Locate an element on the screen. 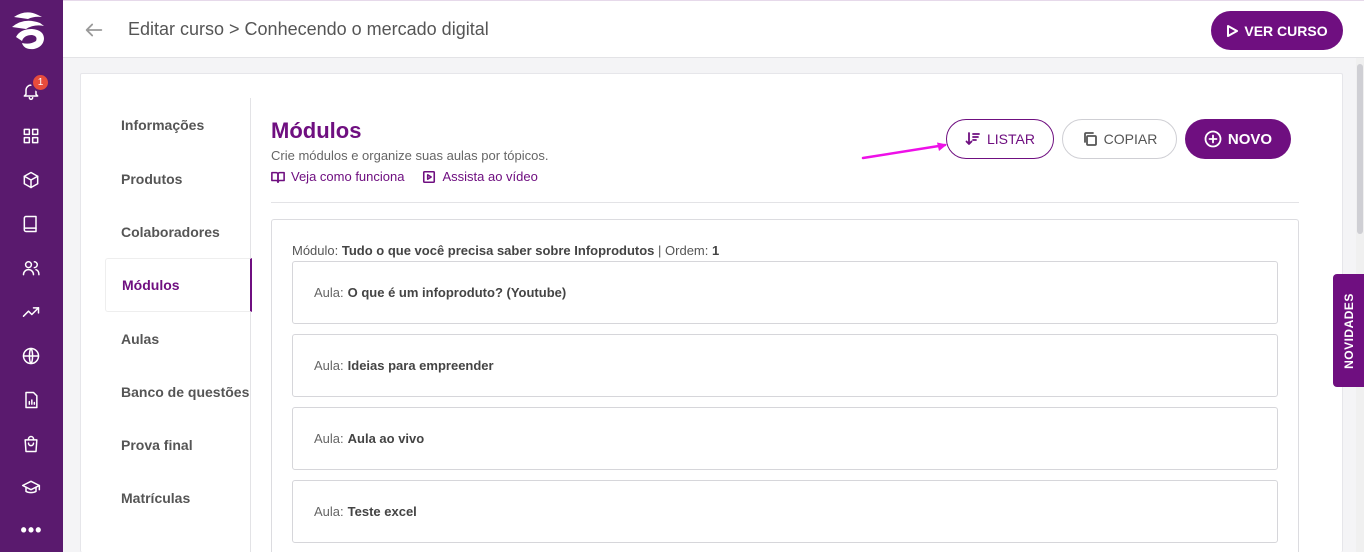 The image size is (1364, 552). lesson-title: Aula ao vivo is located at coordinates (386, 438).